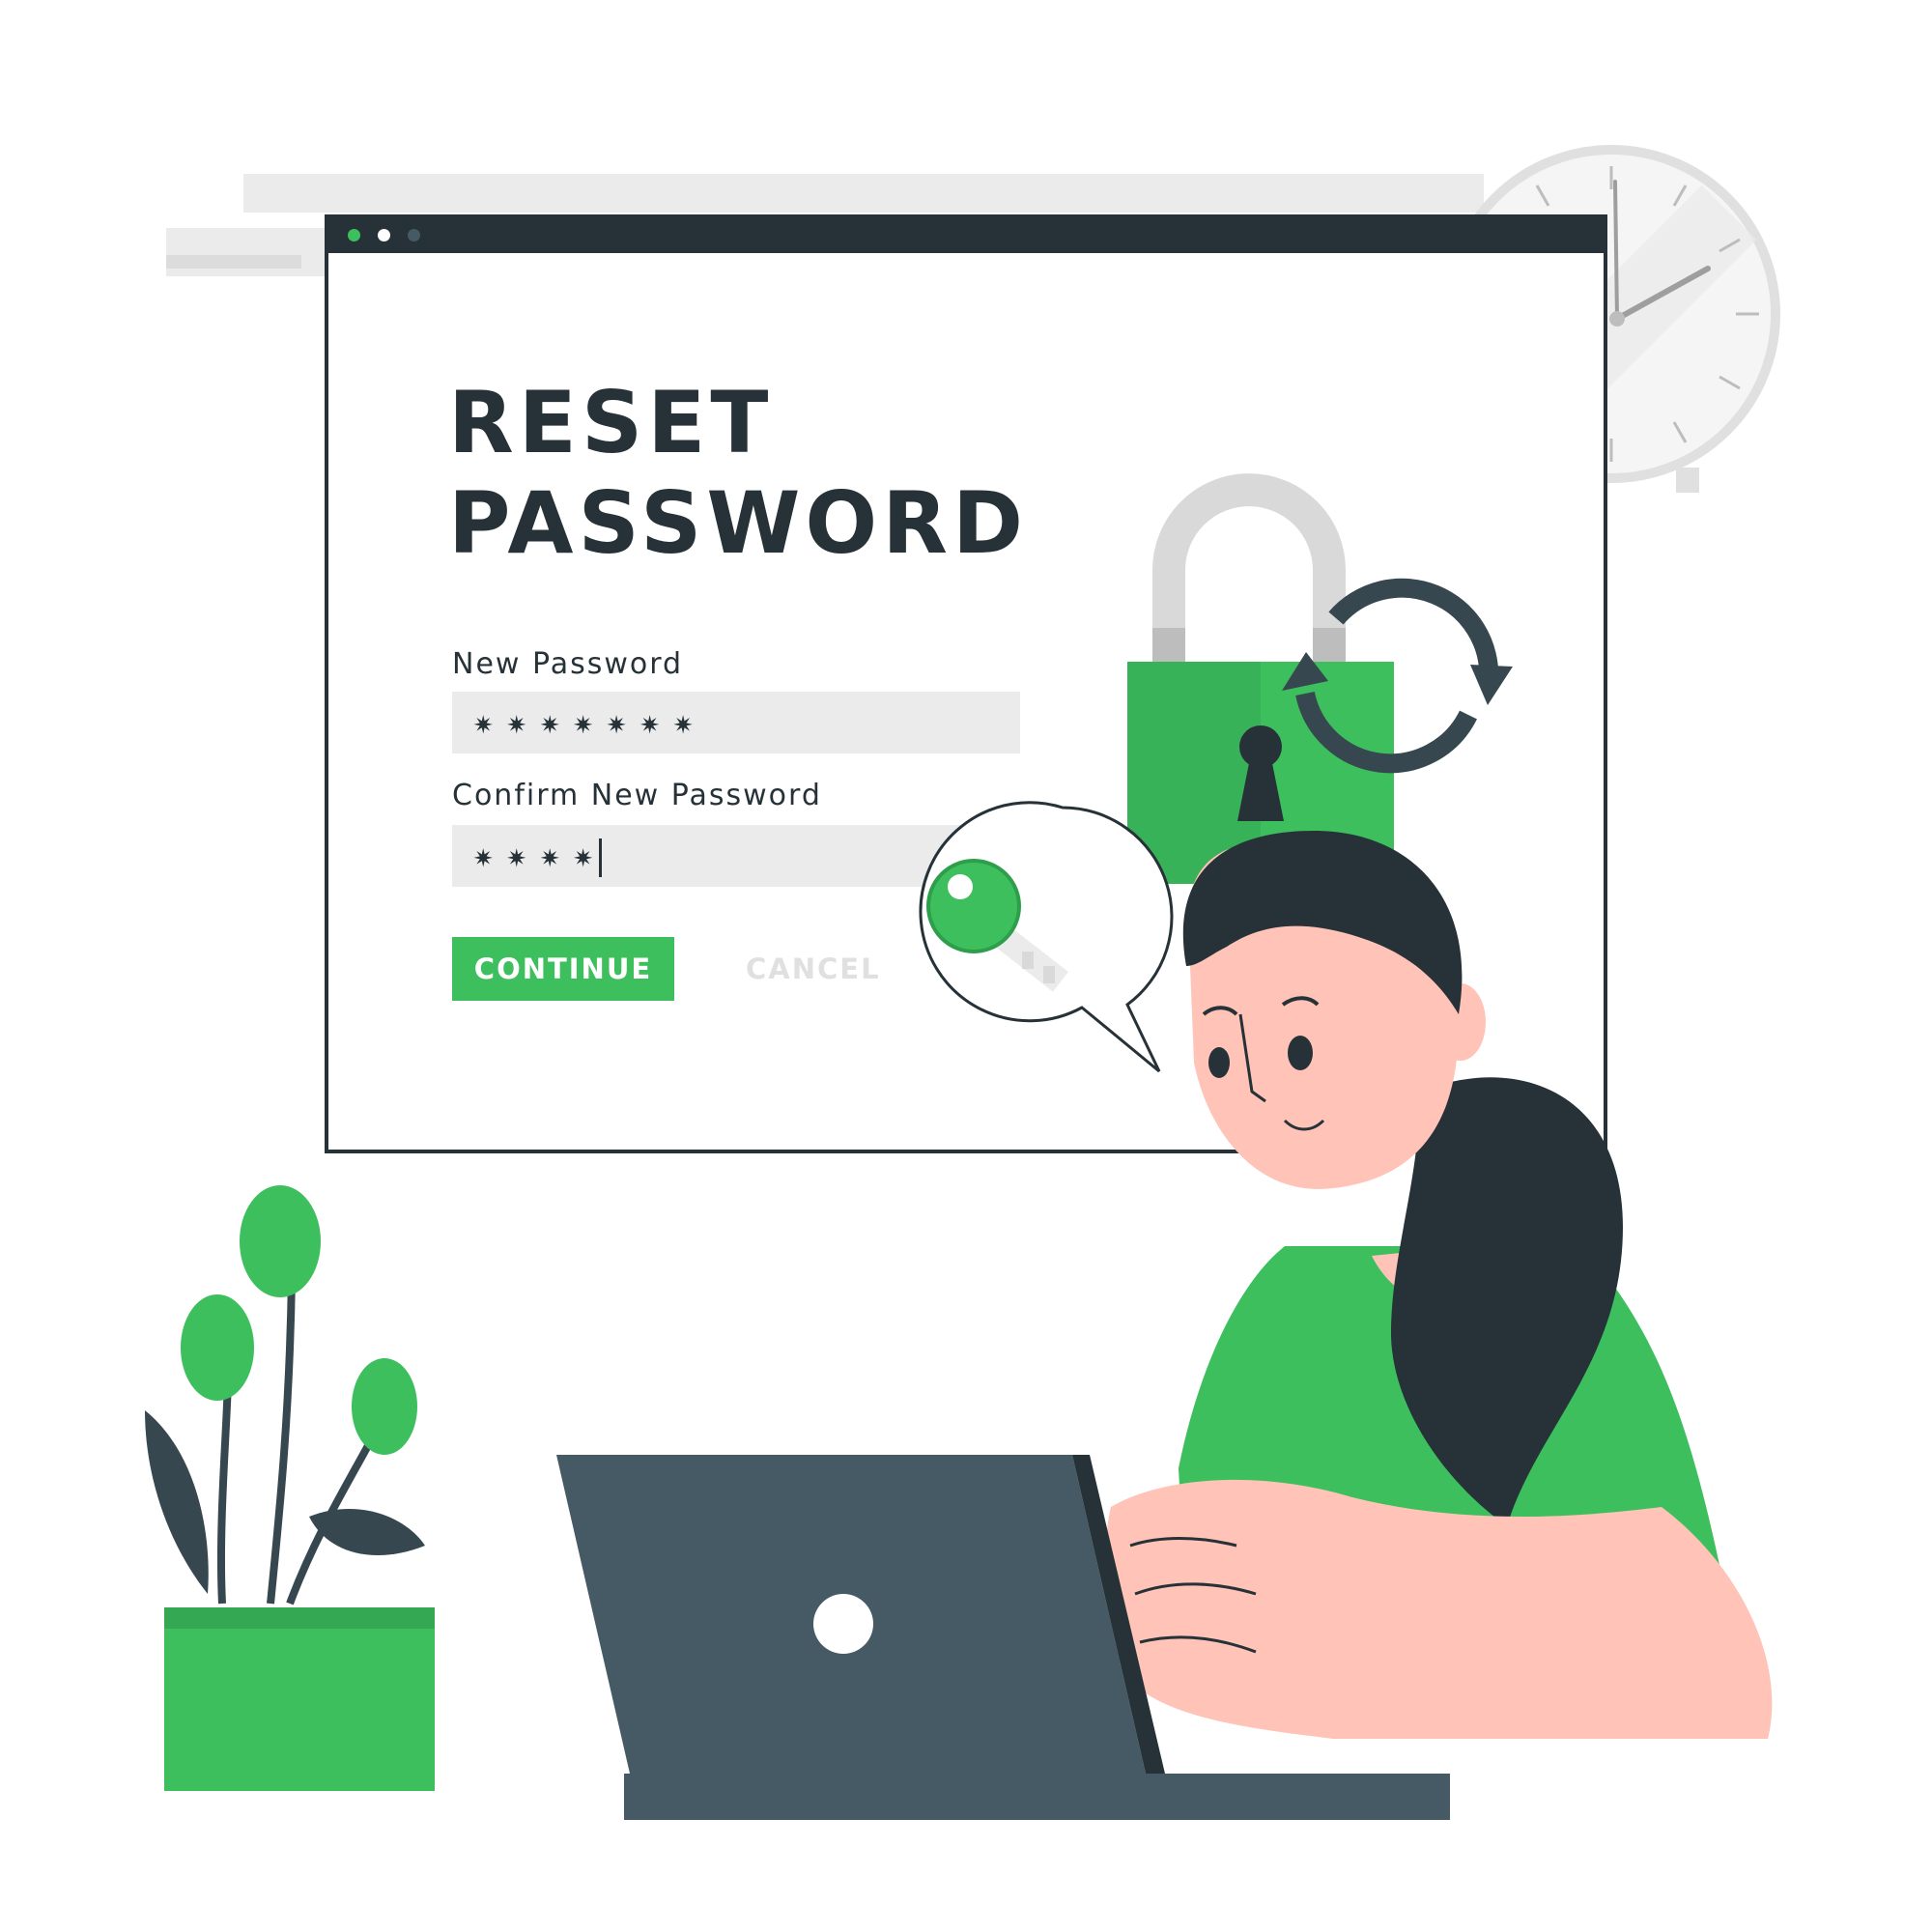 The width and height of the screenshot is (1932, 1932). Describe the element at coordinates (1260, 678) in the screenshot. I see `padlock-icon` at that location.